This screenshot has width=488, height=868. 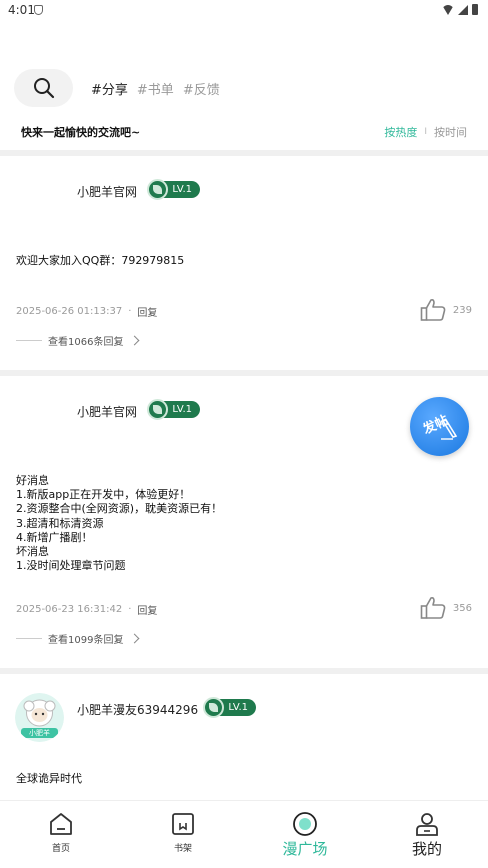 What do you see at coordinates (305, 849) in the screenshot?
I see `nav-plaza-label: 漫广场` at bounding box center [305, 849].